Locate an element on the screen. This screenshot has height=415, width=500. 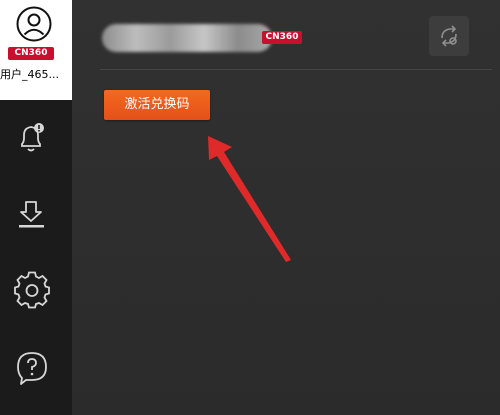
activate-redeem-code-button: 激活兑换码 is located at coordinates (157, 105).